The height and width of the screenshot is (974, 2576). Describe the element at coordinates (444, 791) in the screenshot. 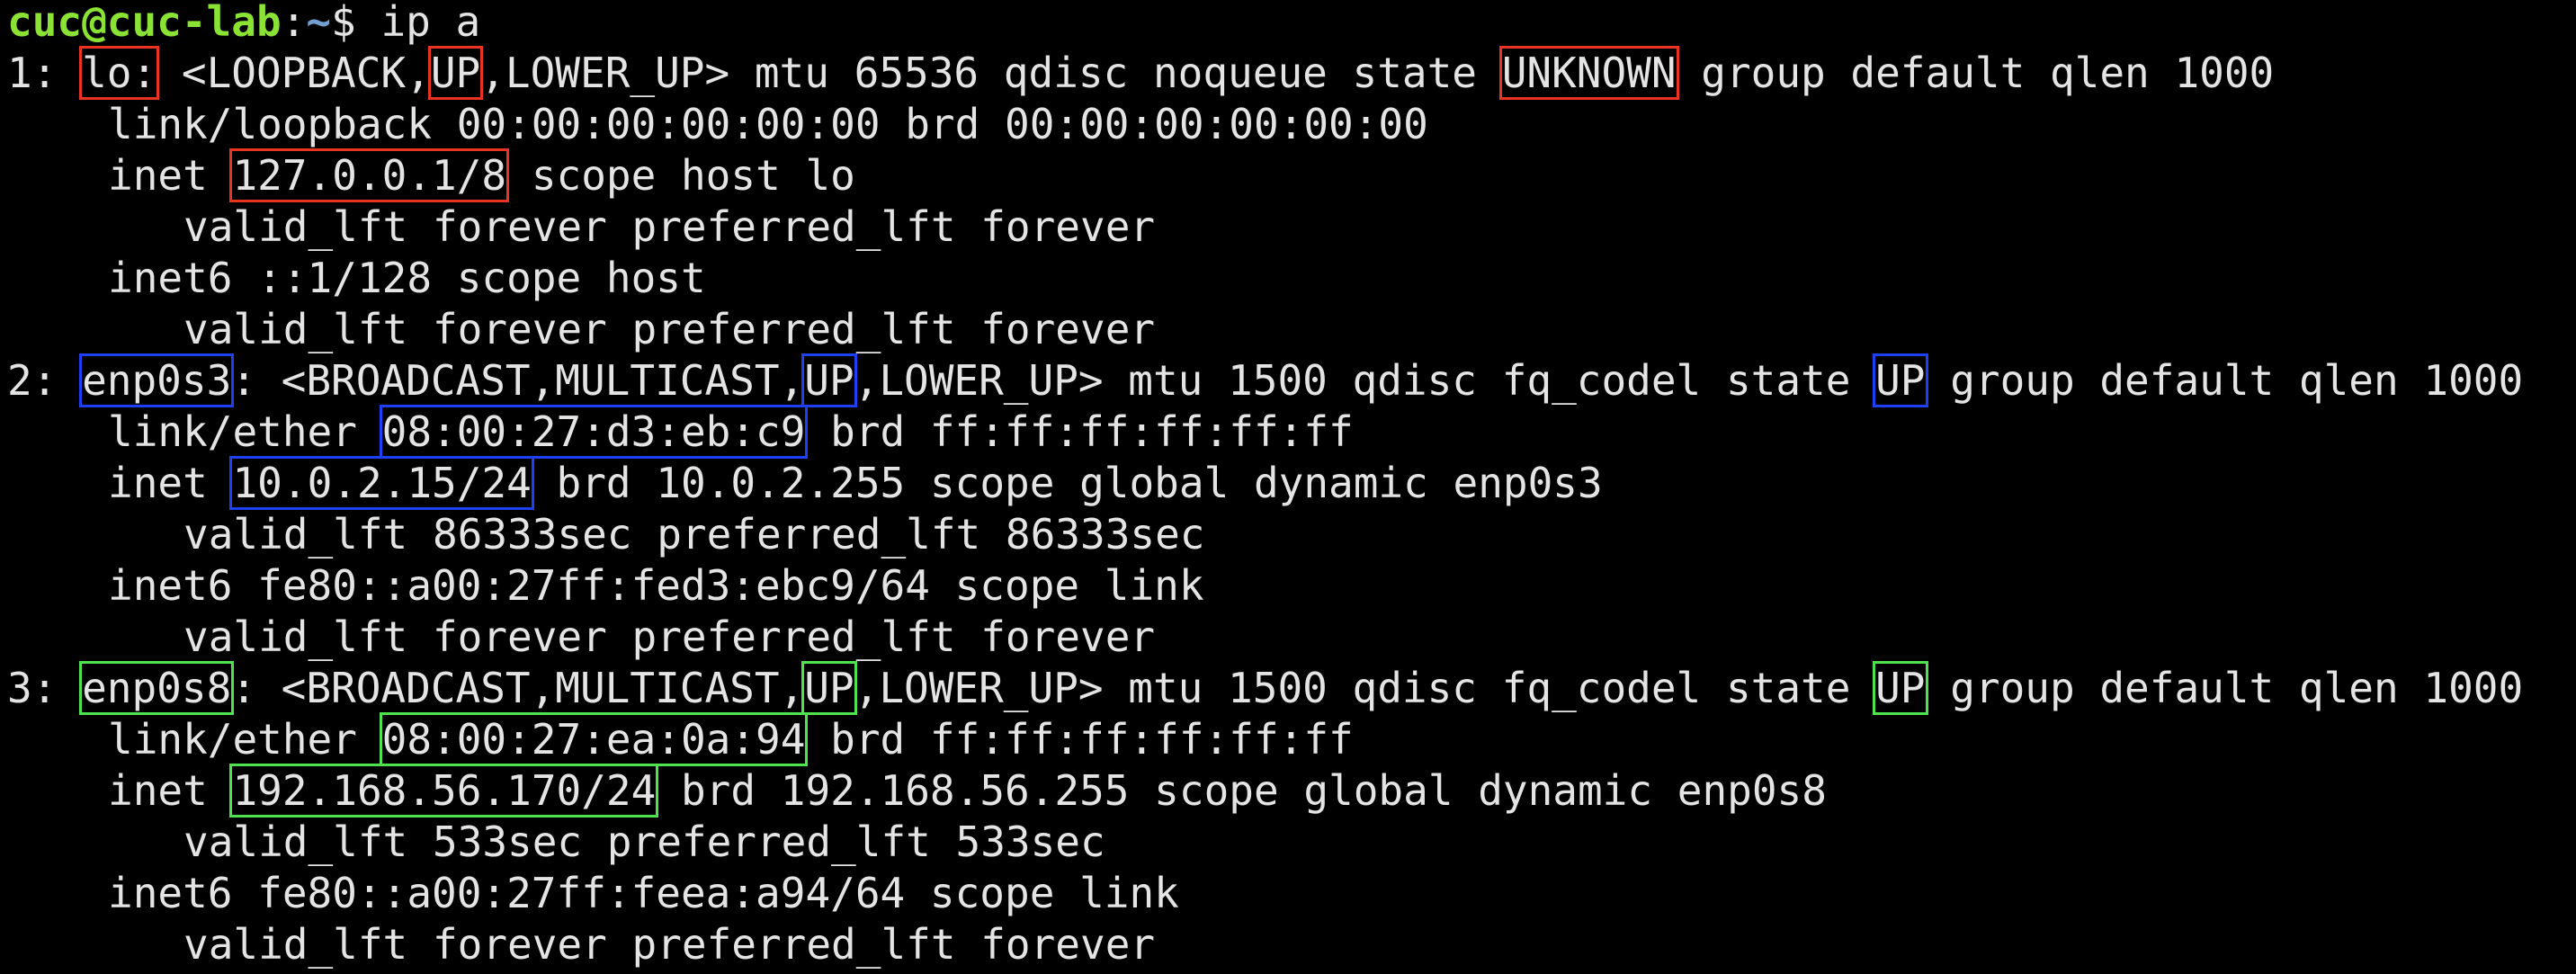

I see `inet-address-highlight: 192.168.56.170/24` at that location.